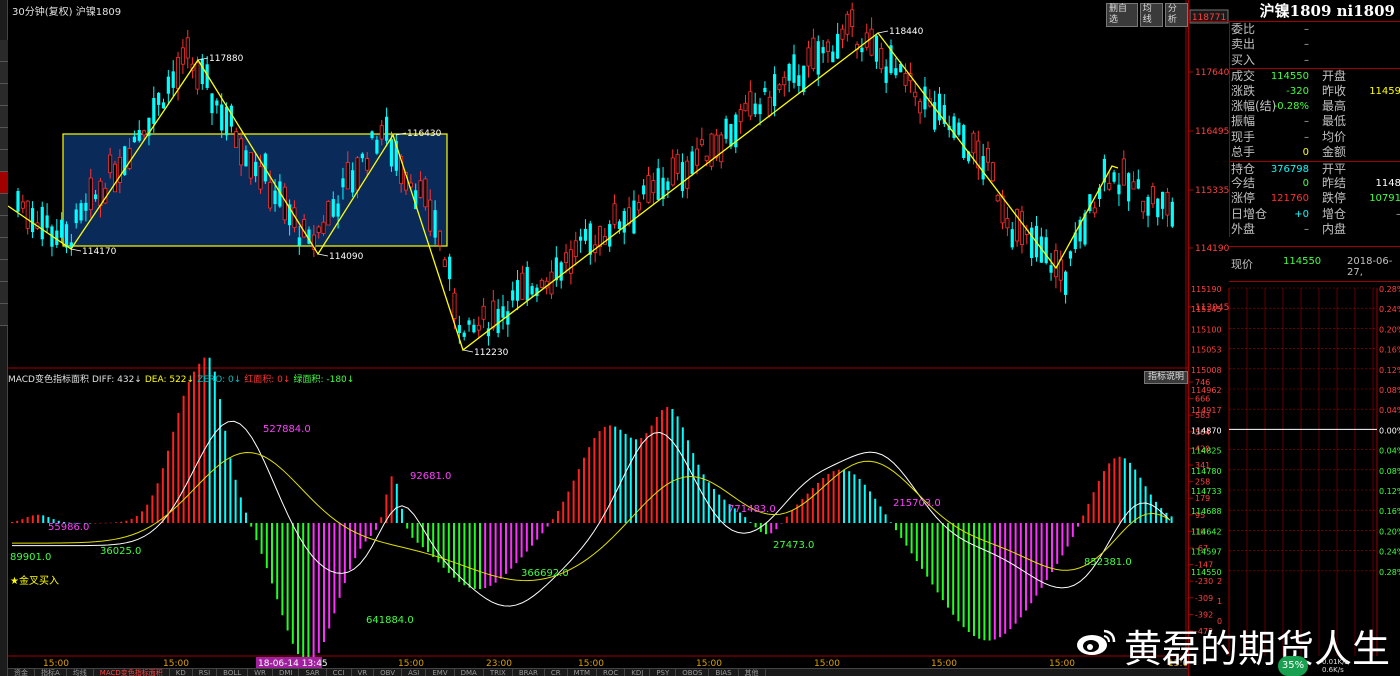  What do you see at coordinates (1305, 153) in the screenshot?
I see `quote-value: 0` at bounding box center [1305, 153].